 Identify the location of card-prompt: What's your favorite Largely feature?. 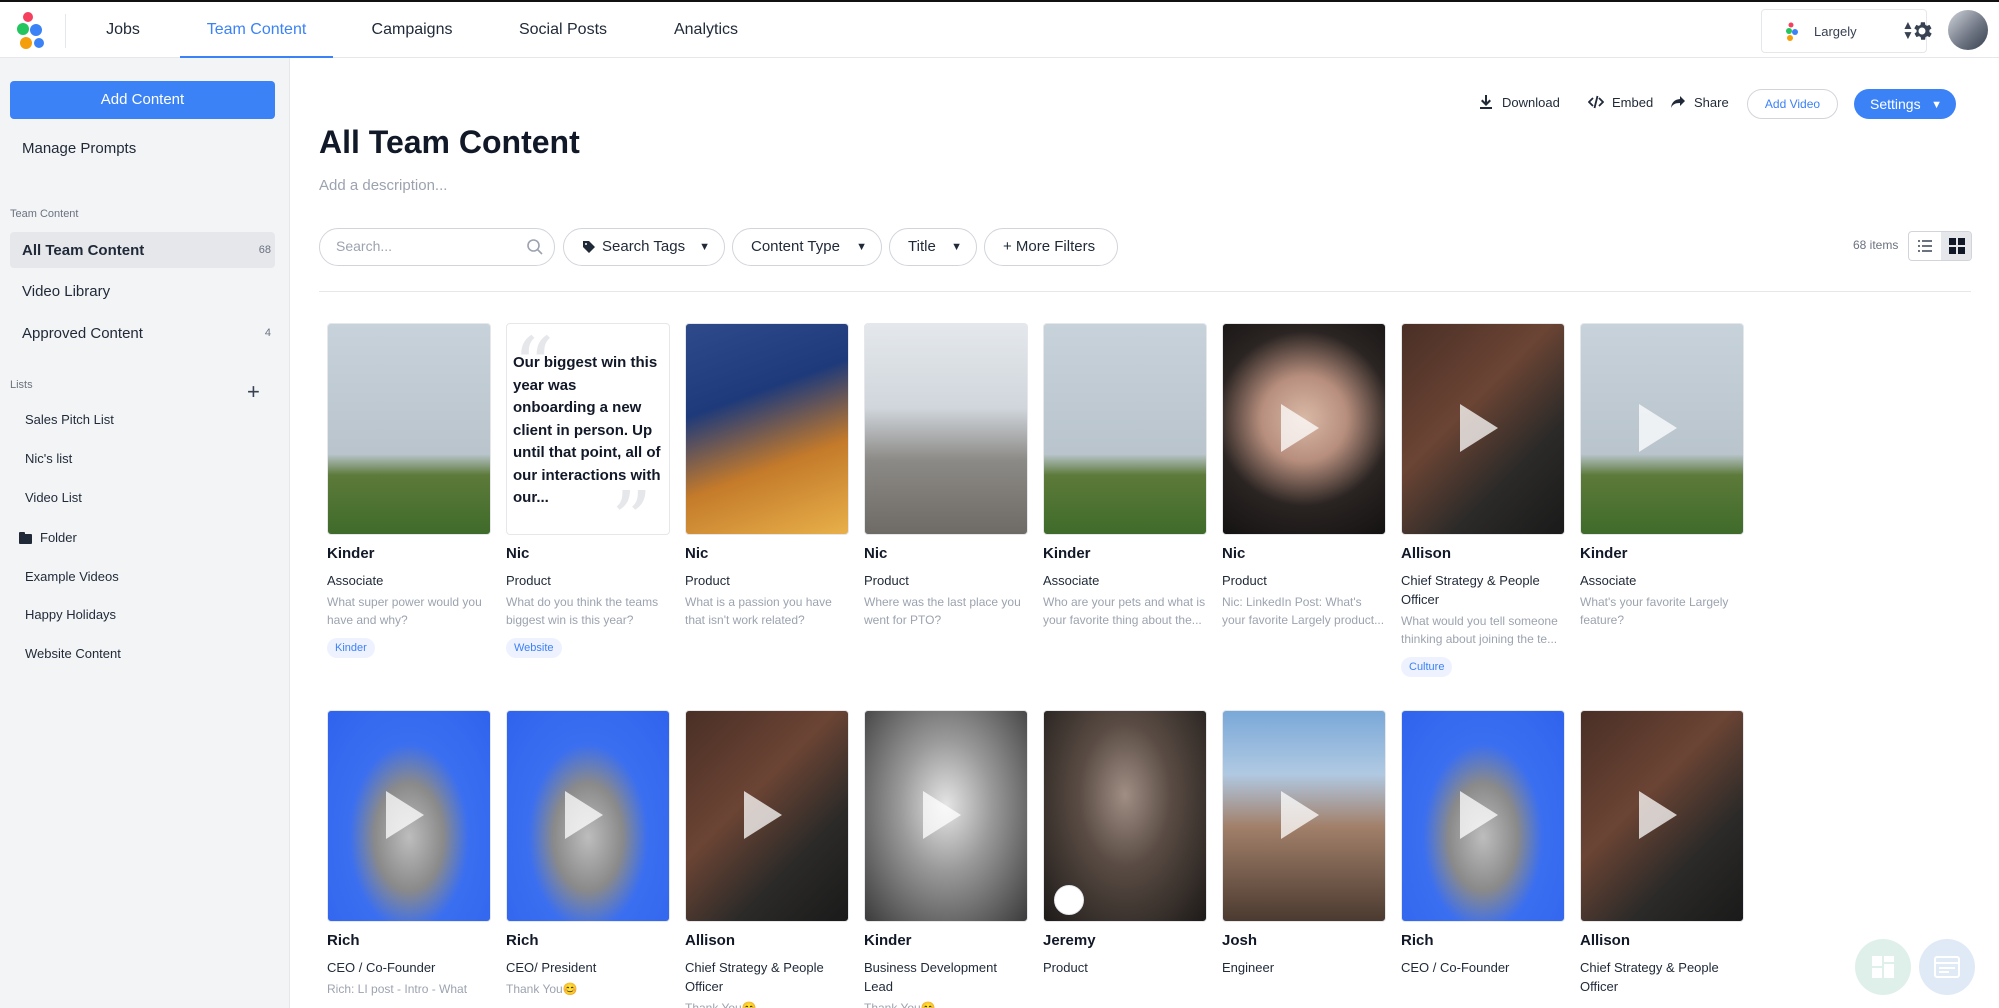
(1654, 611).